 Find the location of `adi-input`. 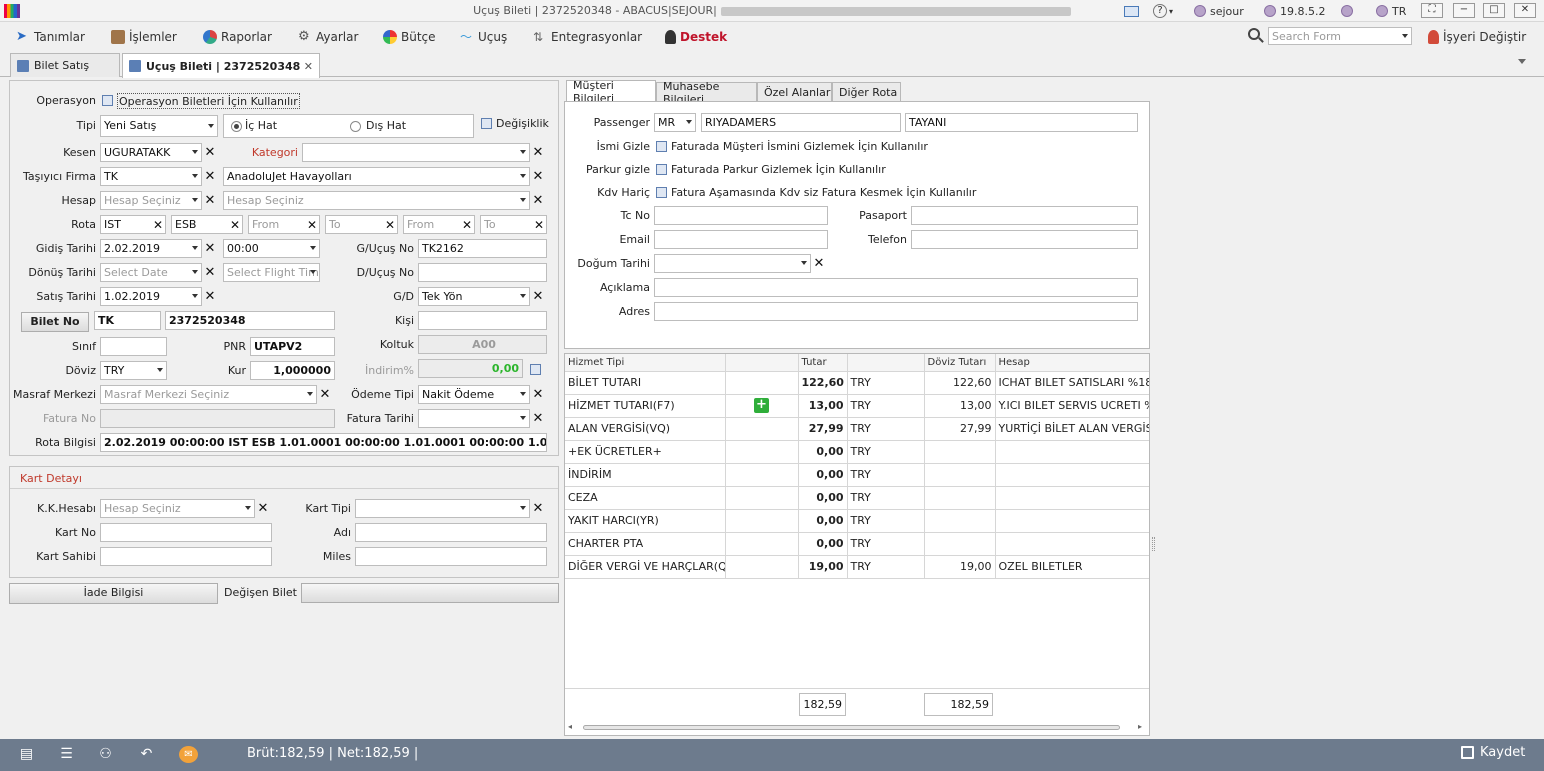

adi-input is located at coordinates (451, 532).